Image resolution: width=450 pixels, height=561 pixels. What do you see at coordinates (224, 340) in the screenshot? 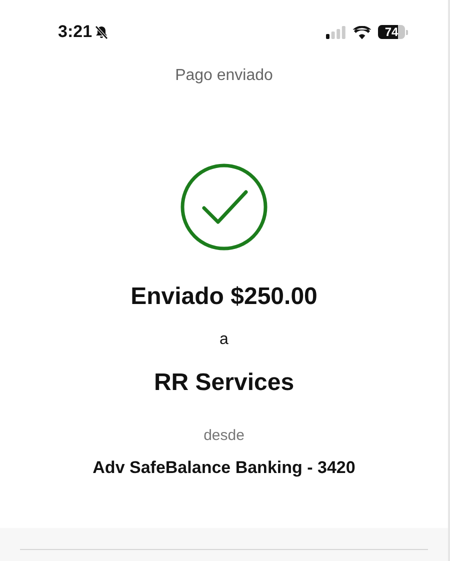
I see `connector-text: a` at bounding box center [224, 340].